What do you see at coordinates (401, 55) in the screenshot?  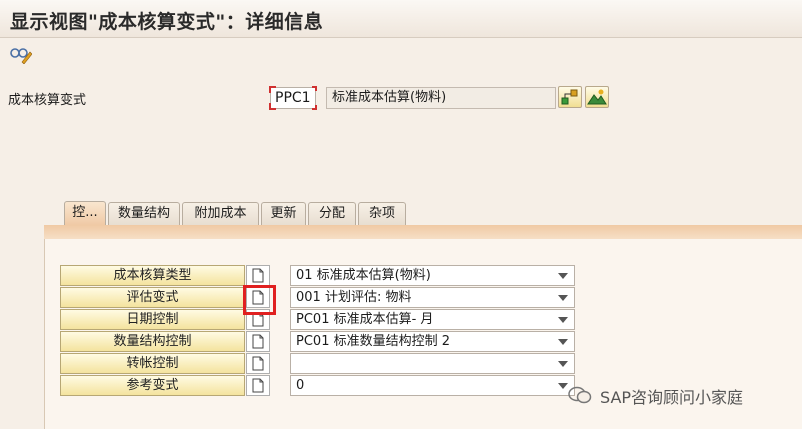 I see `toolbar` at bounding box center [401, 55].